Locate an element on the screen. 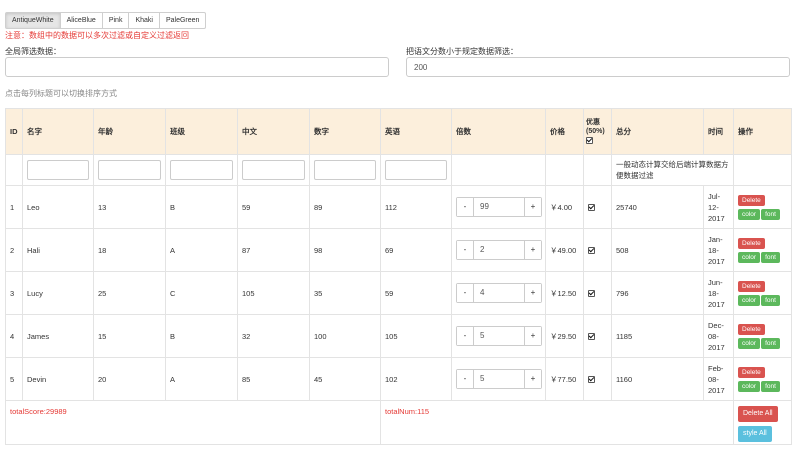  multiple-stepper: - 5 + is located at coordinates (499, 379).